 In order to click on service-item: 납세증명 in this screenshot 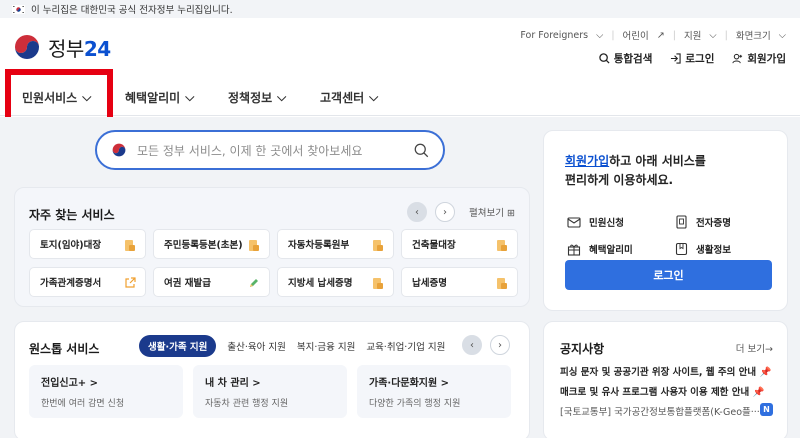, I will do `click(459, 282)`.